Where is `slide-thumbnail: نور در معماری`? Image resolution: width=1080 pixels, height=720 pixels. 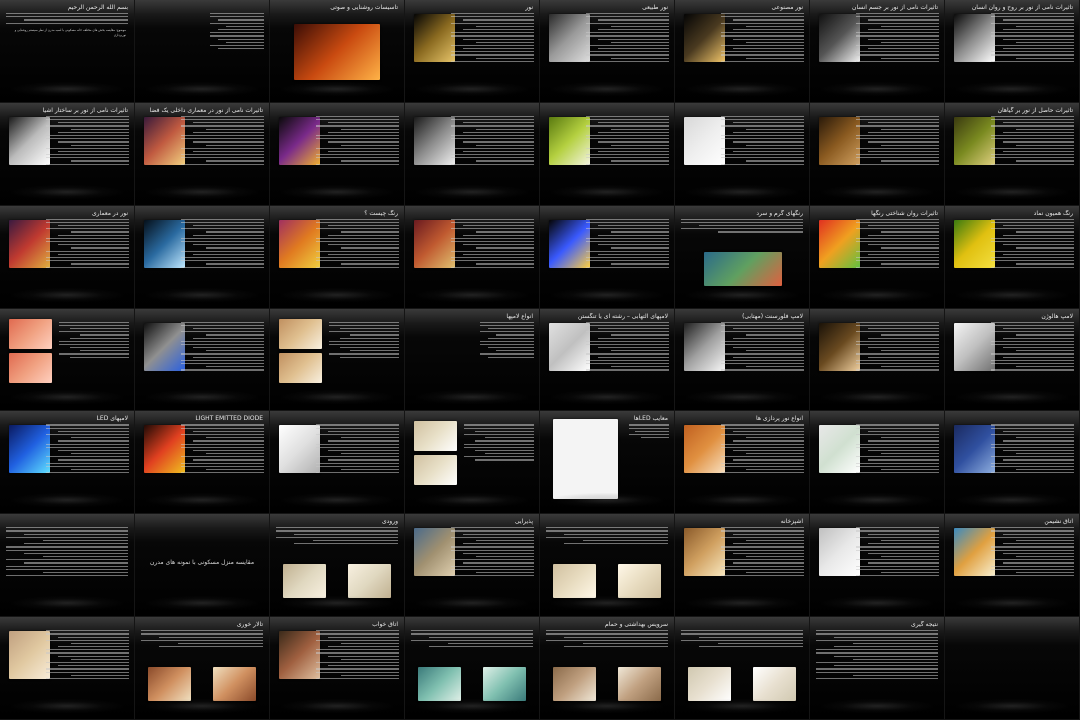 slide-thumbnail: نور در معماری is located at coordinates (67, 257).